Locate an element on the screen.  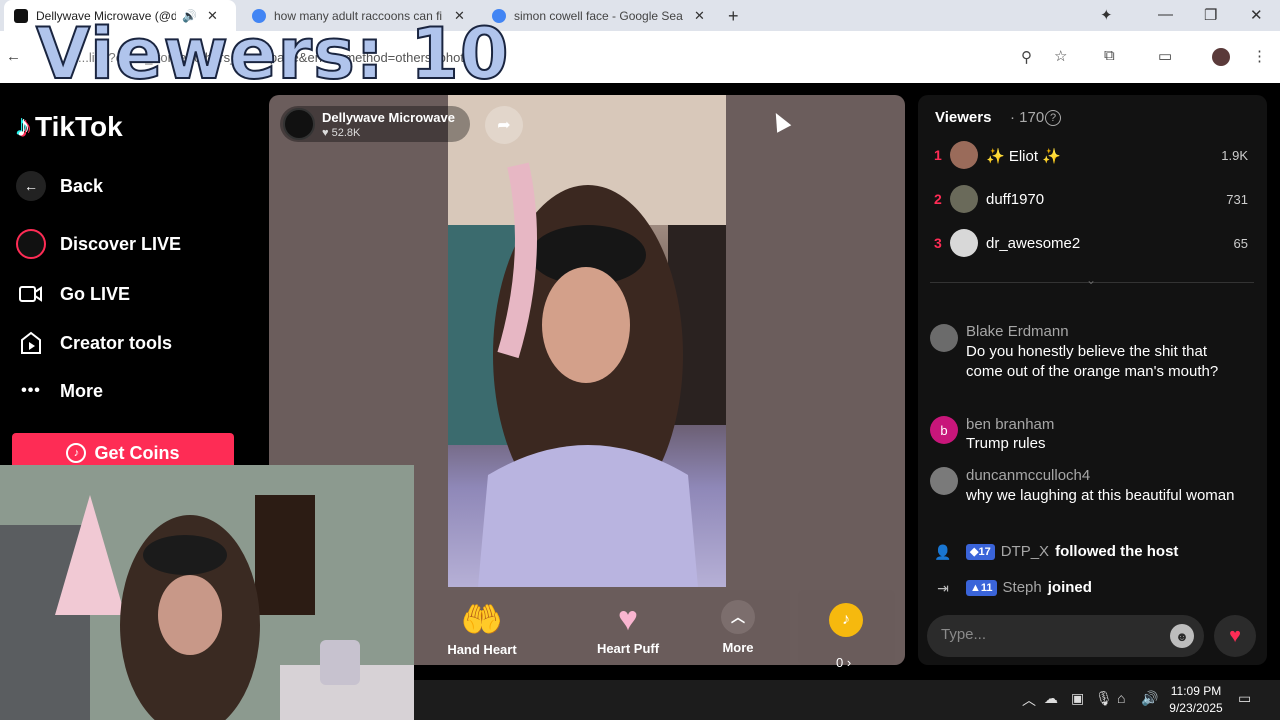
back-arrow-icon: ← is located at coordinates (31, 186).